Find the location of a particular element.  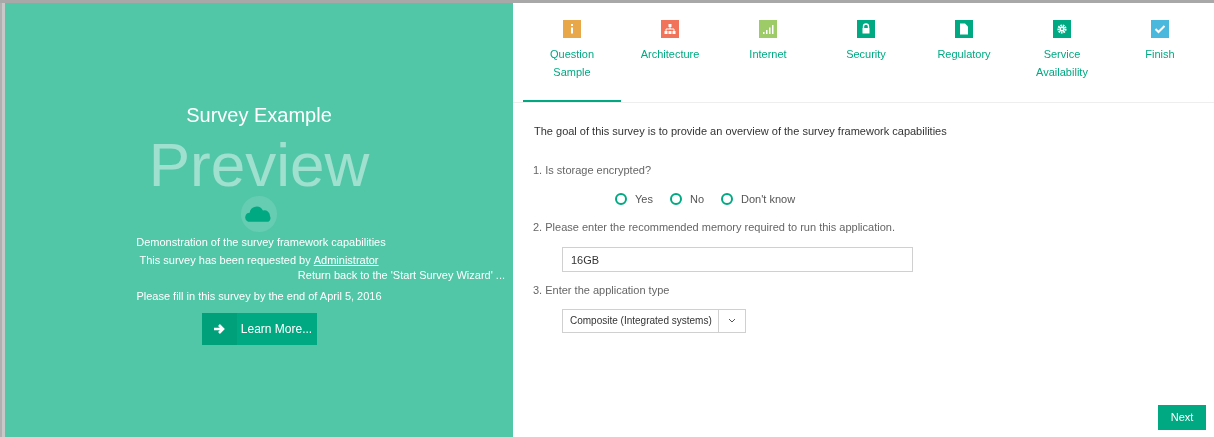

cloud-icon is located at coordinates (259, 214).